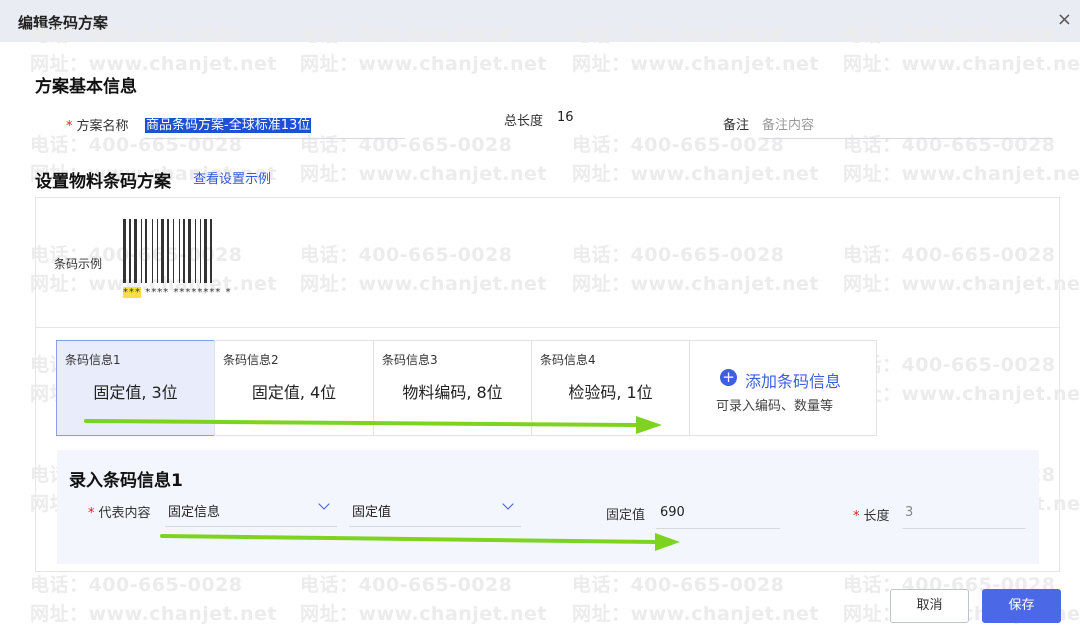  I want to click on segment-summary: 检验码, 1位, so click(610, 392).